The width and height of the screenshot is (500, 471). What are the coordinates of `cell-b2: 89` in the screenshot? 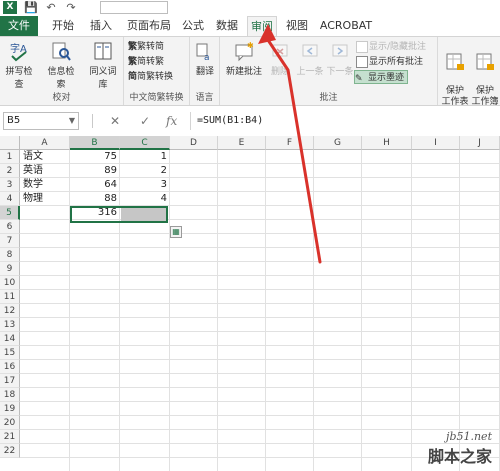 It's located at (95, 171).